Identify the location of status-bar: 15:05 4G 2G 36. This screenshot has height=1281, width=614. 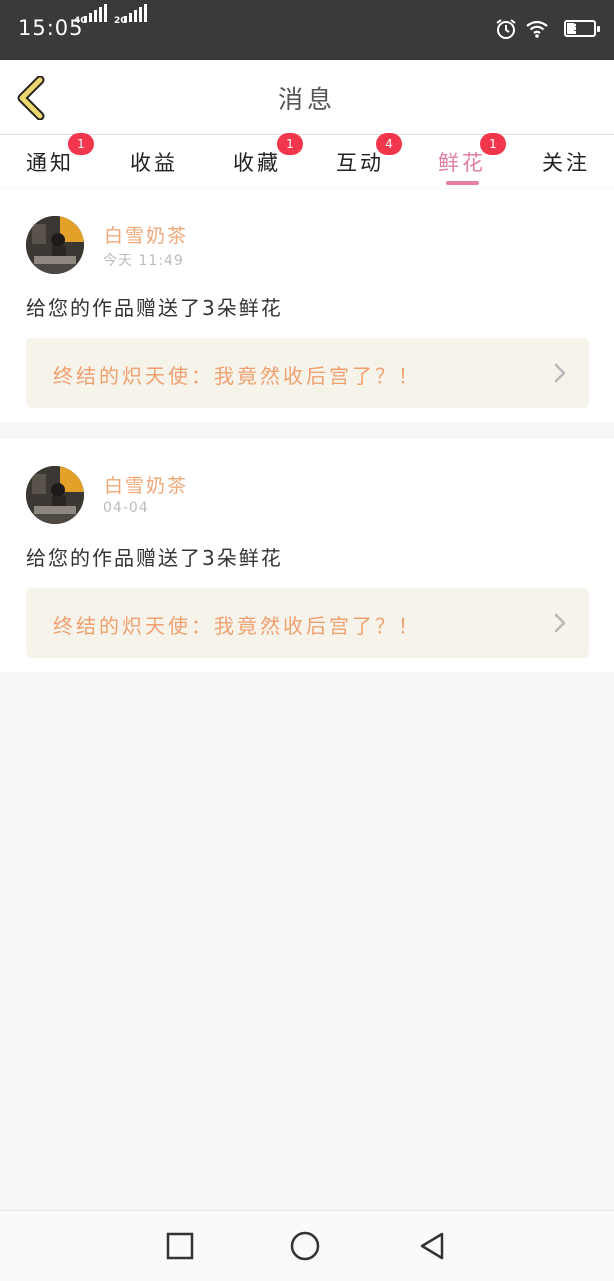
(307, 30).